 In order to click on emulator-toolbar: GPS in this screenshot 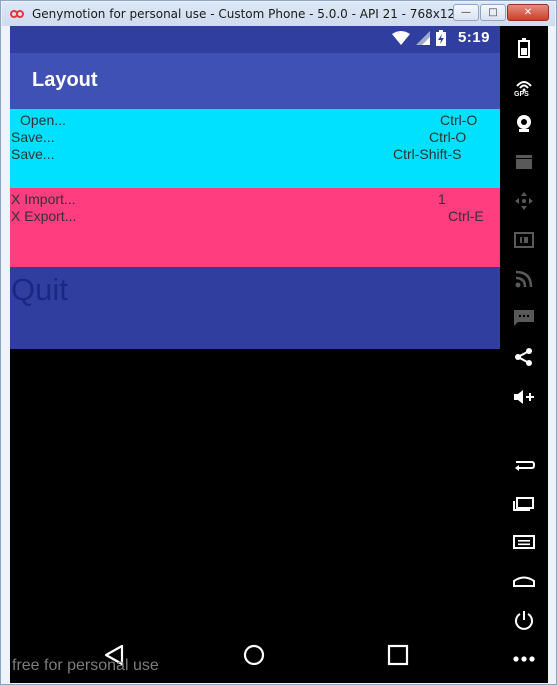, I will do `click(524, 354)`.